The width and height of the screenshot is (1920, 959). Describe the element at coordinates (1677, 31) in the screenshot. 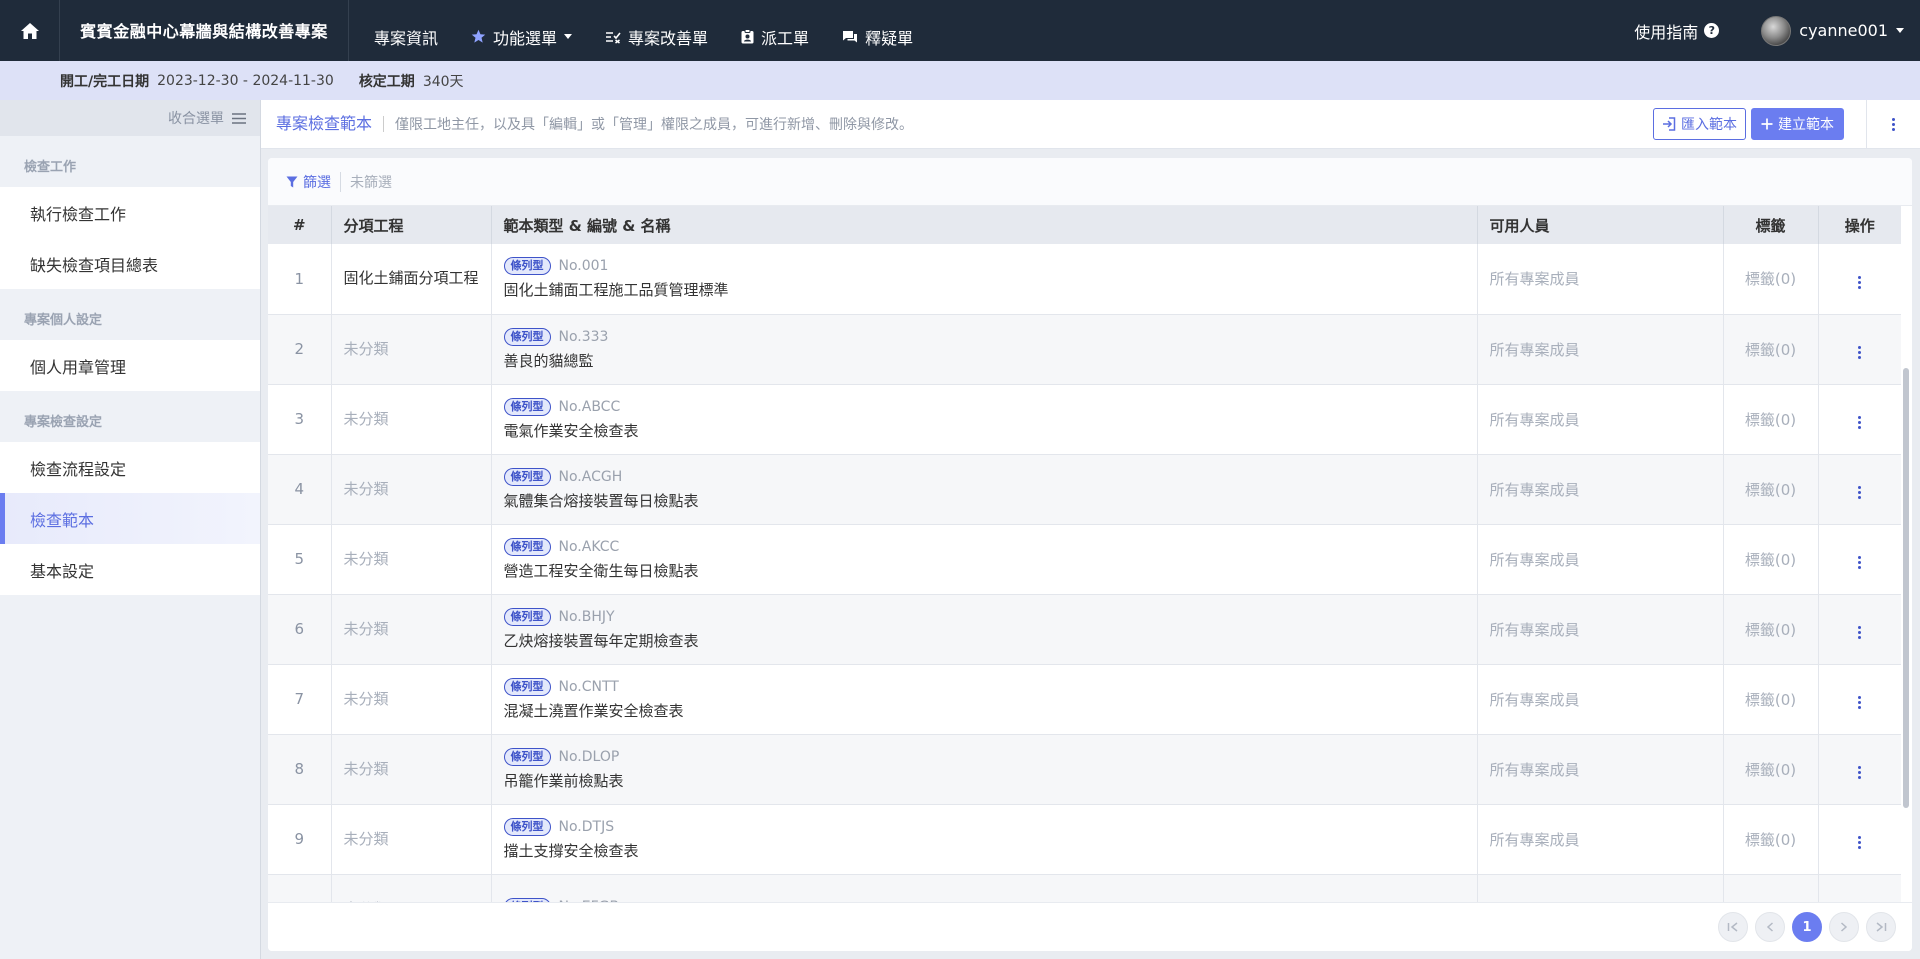

I see `user-guide-link: 使用指南 ?` at that location.